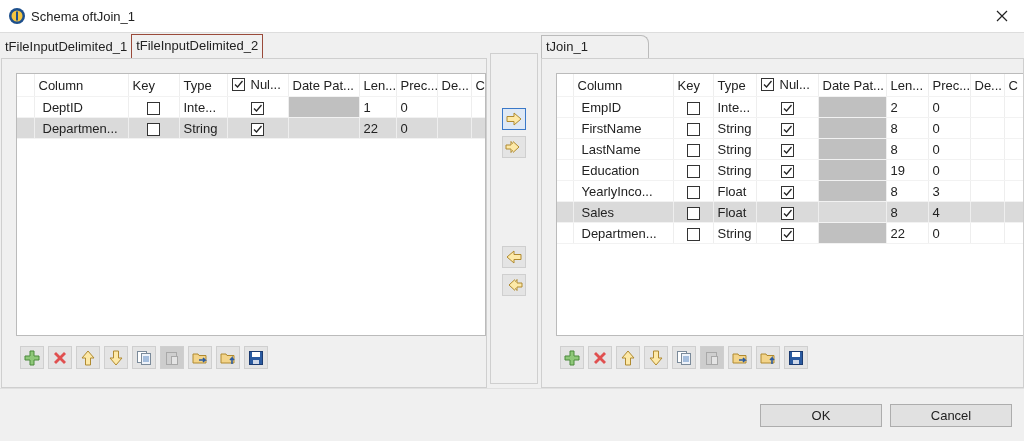 This screenshot has height=441, width=1024. Describe the element at coordinates (601, 107) in the screenshot. I see `table-cell: EmpID` at that location.